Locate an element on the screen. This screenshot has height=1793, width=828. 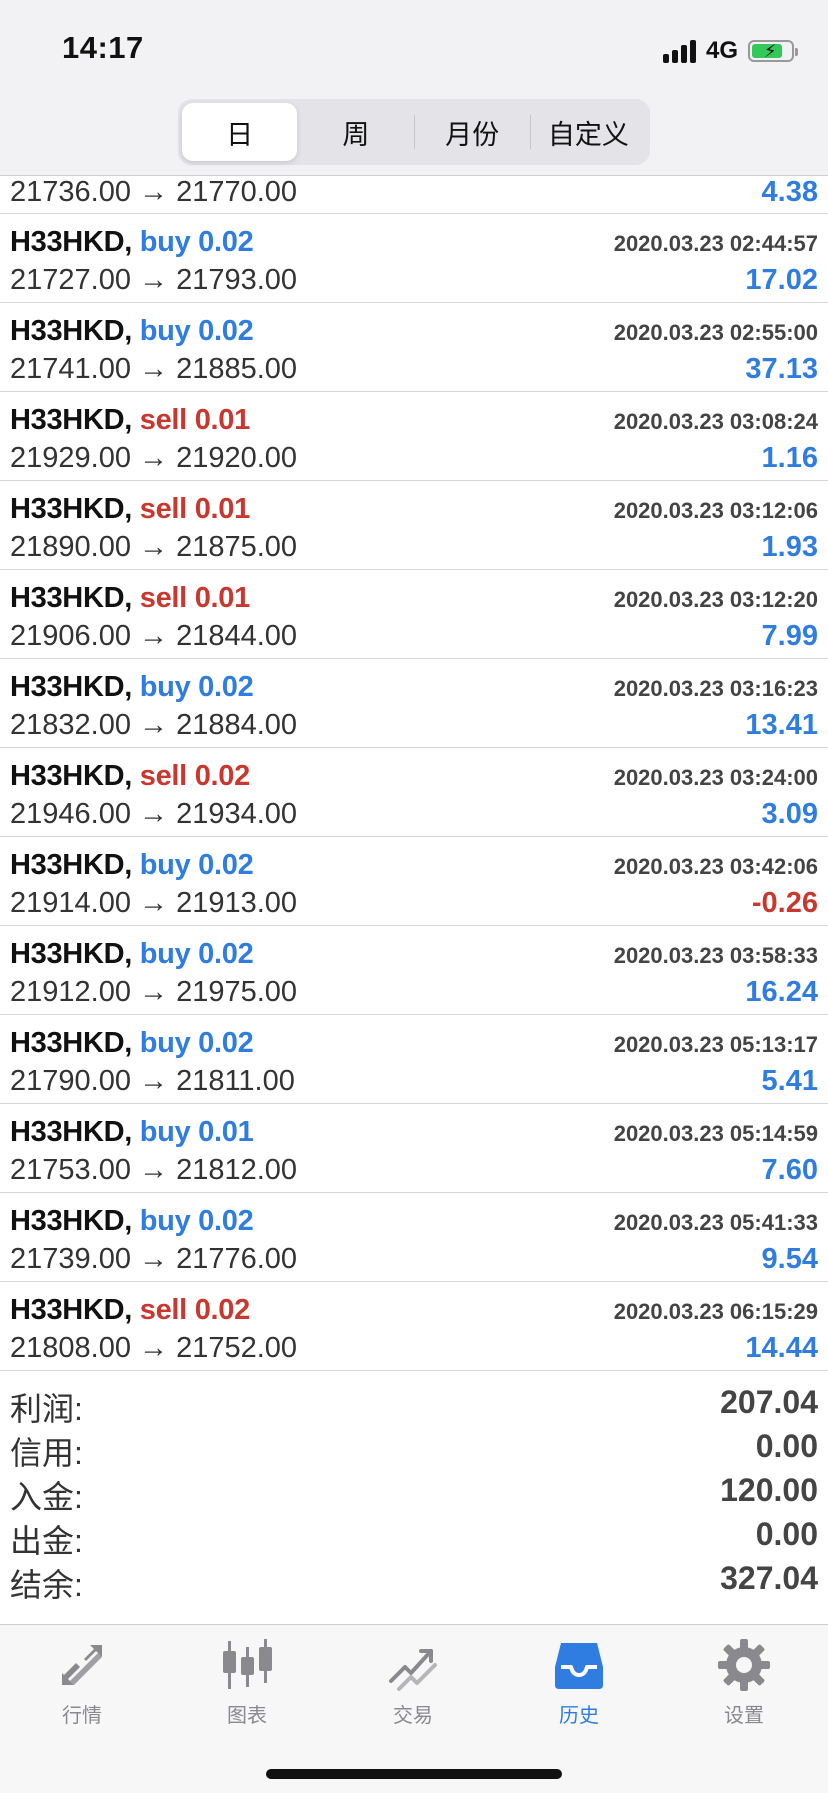
trade-symbol: H33HKD, buy 0.01 is located at coordinates (132, 1132).